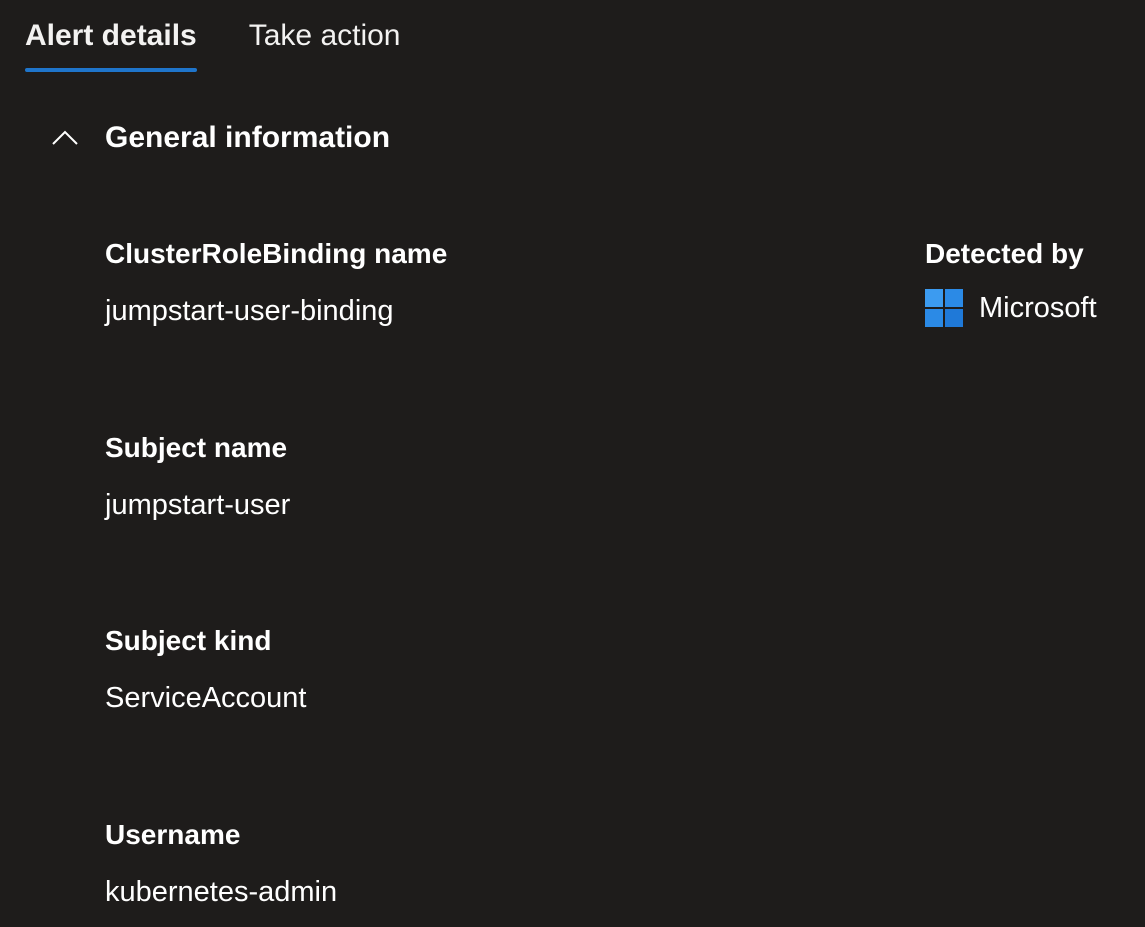 This screenshot has width=1145, height=927. I want to click on tab-bar: Alert details Take action, so click(213, 37).